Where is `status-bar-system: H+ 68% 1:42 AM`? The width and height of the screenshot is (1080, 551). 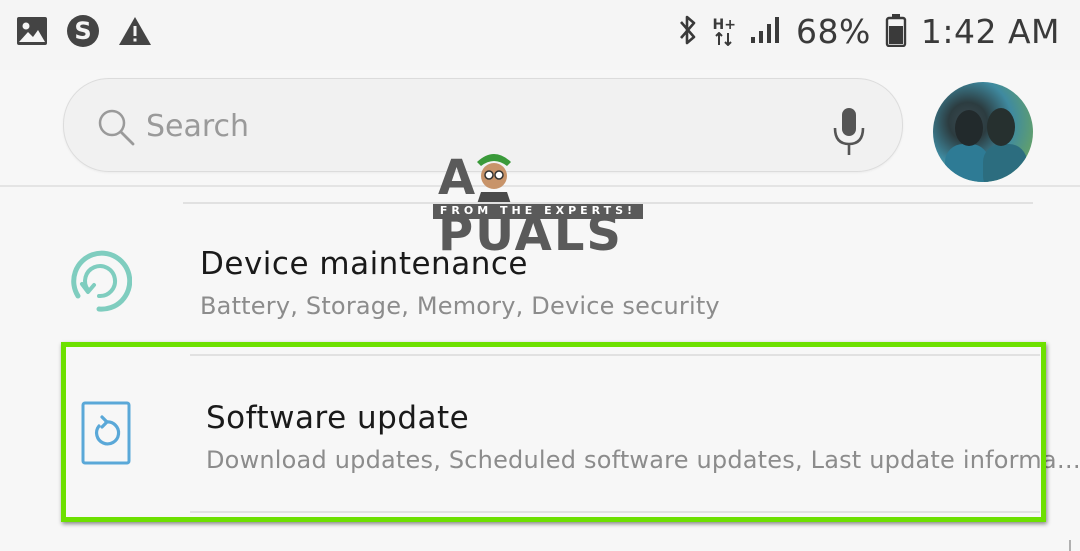 status-bar-system: H+ 68% 1:42 AM is located at coordinates (868, 31).